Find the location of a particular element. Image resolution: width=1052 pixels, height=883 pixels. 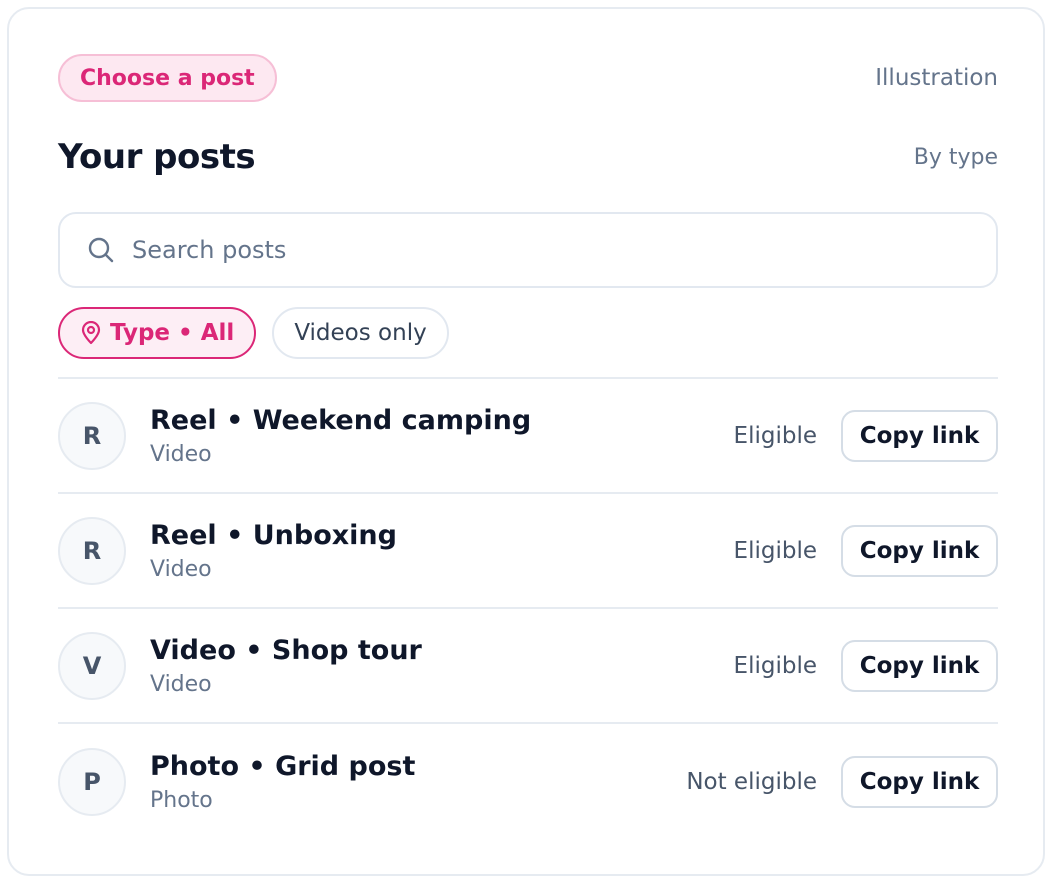

pin-icon is located at coordinates (91, 333).